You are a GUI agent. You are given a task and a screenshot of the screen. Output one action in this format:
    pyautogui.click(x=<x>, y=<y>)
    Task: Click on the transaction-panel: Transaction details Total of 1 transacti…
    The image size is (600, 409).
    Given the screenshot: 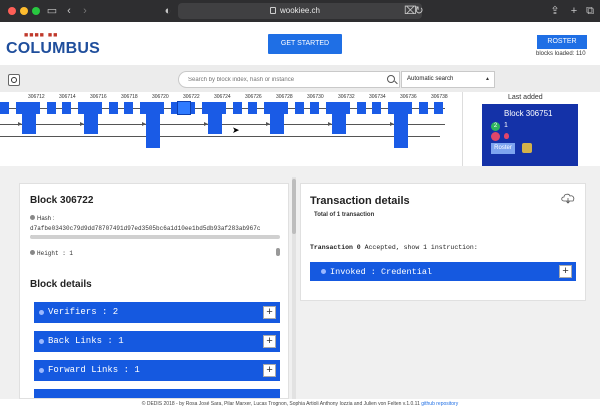 What is the action you would take?
    pyautogui.click(x=443, y=242)
    